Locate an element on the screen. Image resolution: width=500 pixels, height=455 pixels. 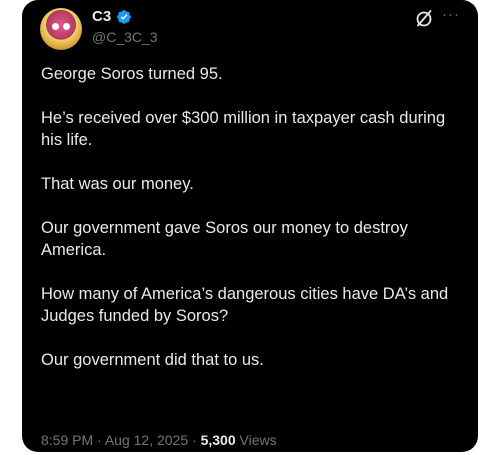
grok-slash-icon is located at coordinates (424, 18).